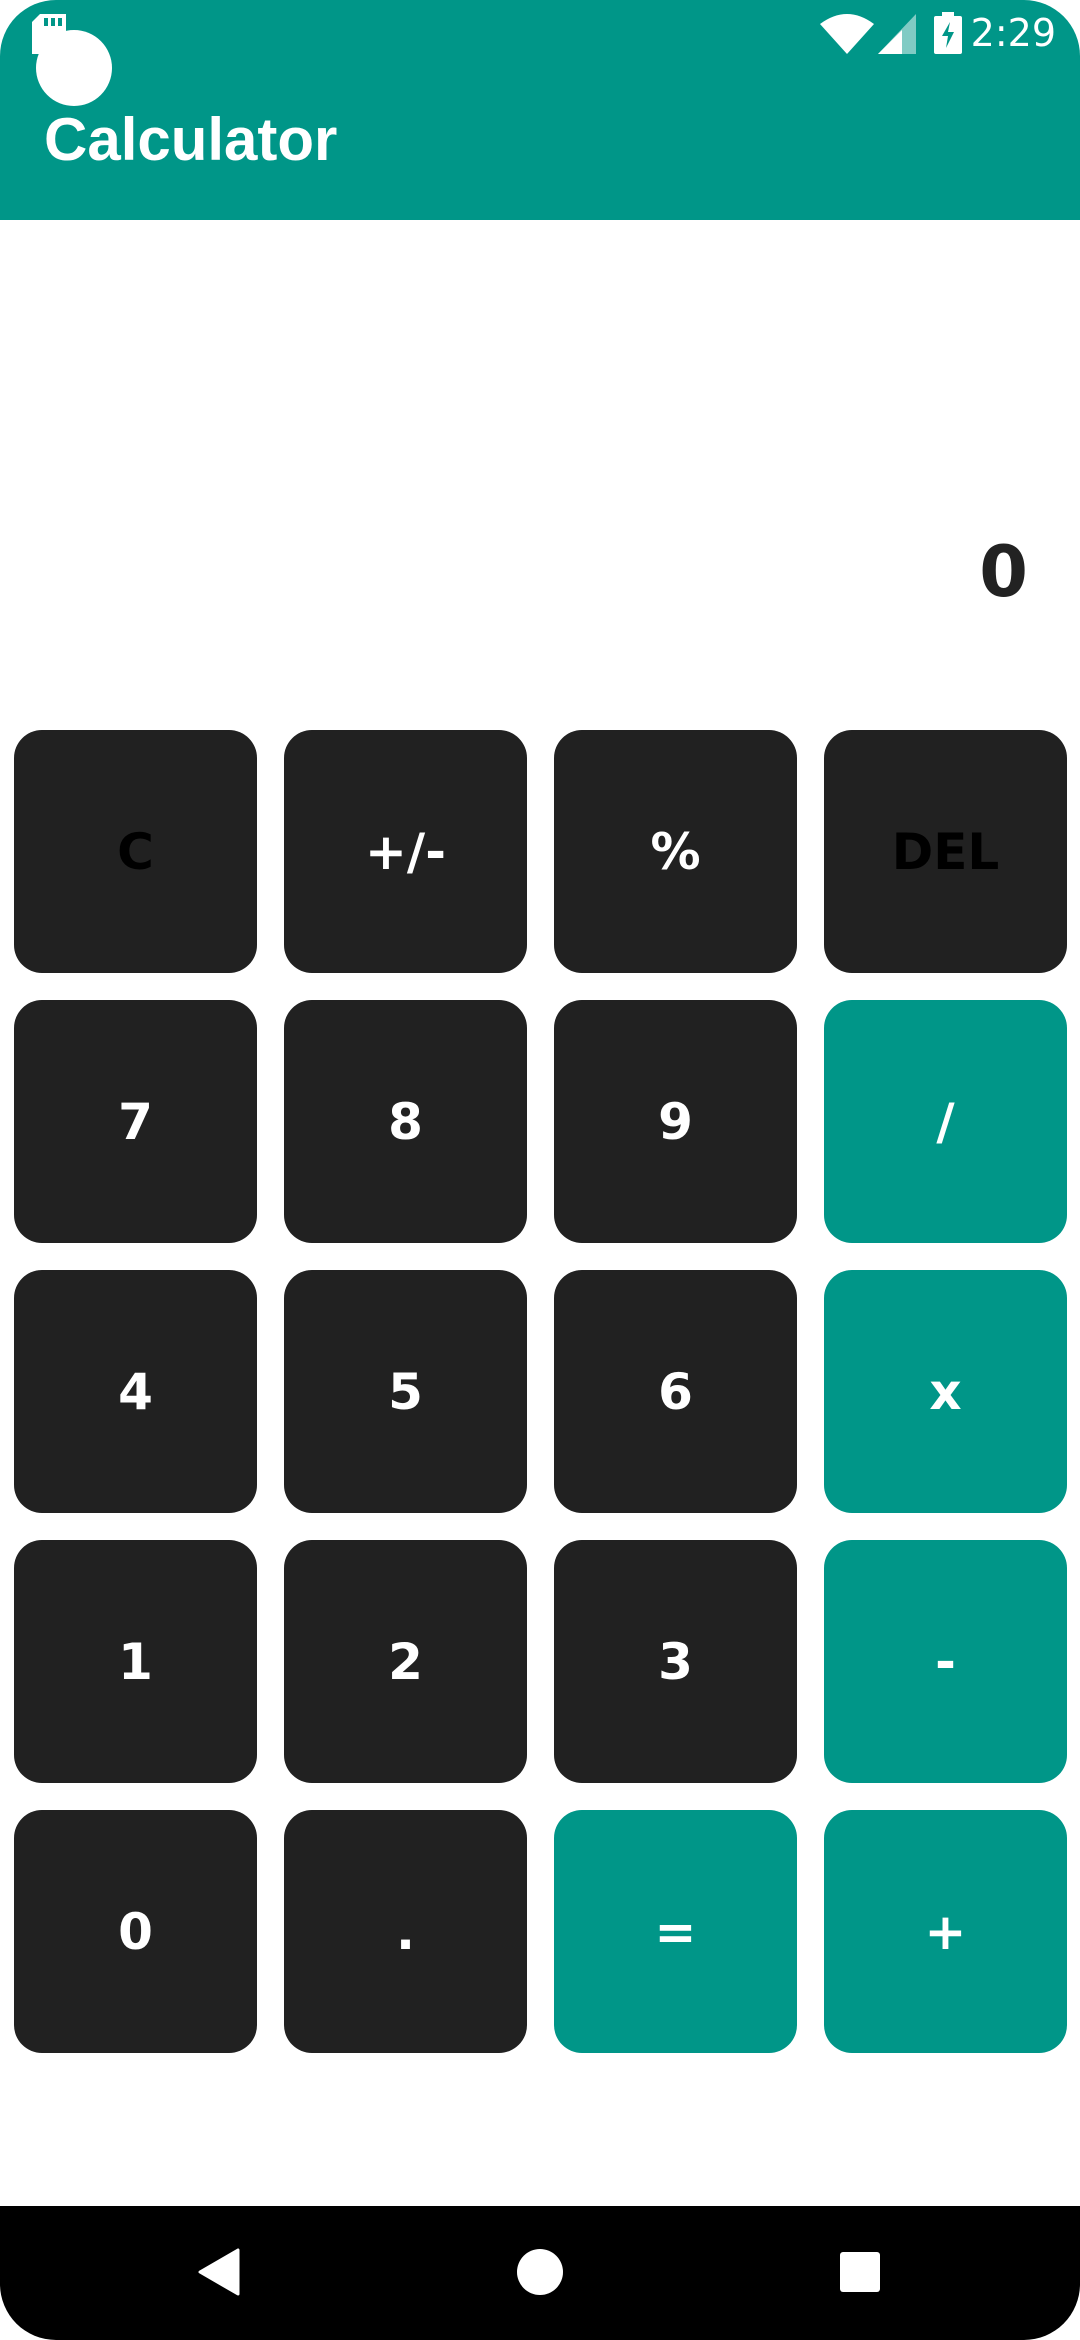 Image resolution: width=1080 pixels, height=2340 pixels. What do you see at coordinates (675, 1661) in the screenshot?
I see `digit-3-button: 3` at bounding box center [675, 1661].